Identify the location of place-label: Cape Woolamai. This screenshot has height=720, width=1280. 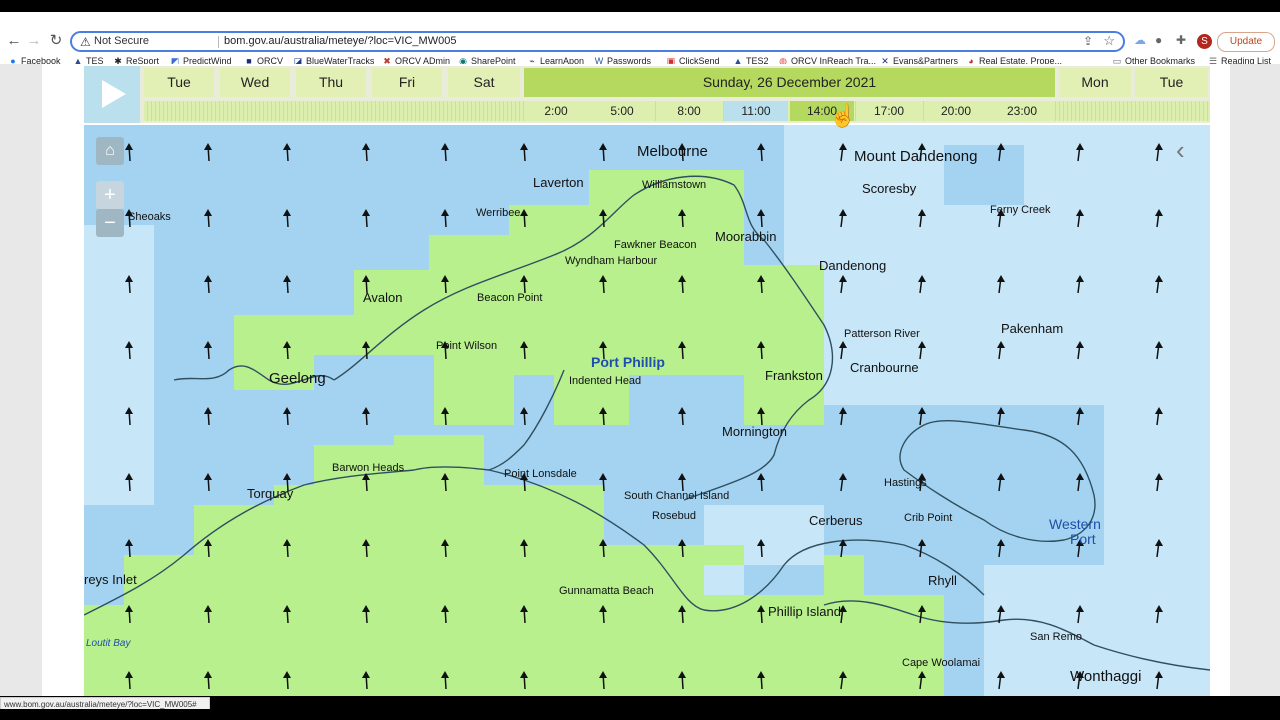
(941, 663).